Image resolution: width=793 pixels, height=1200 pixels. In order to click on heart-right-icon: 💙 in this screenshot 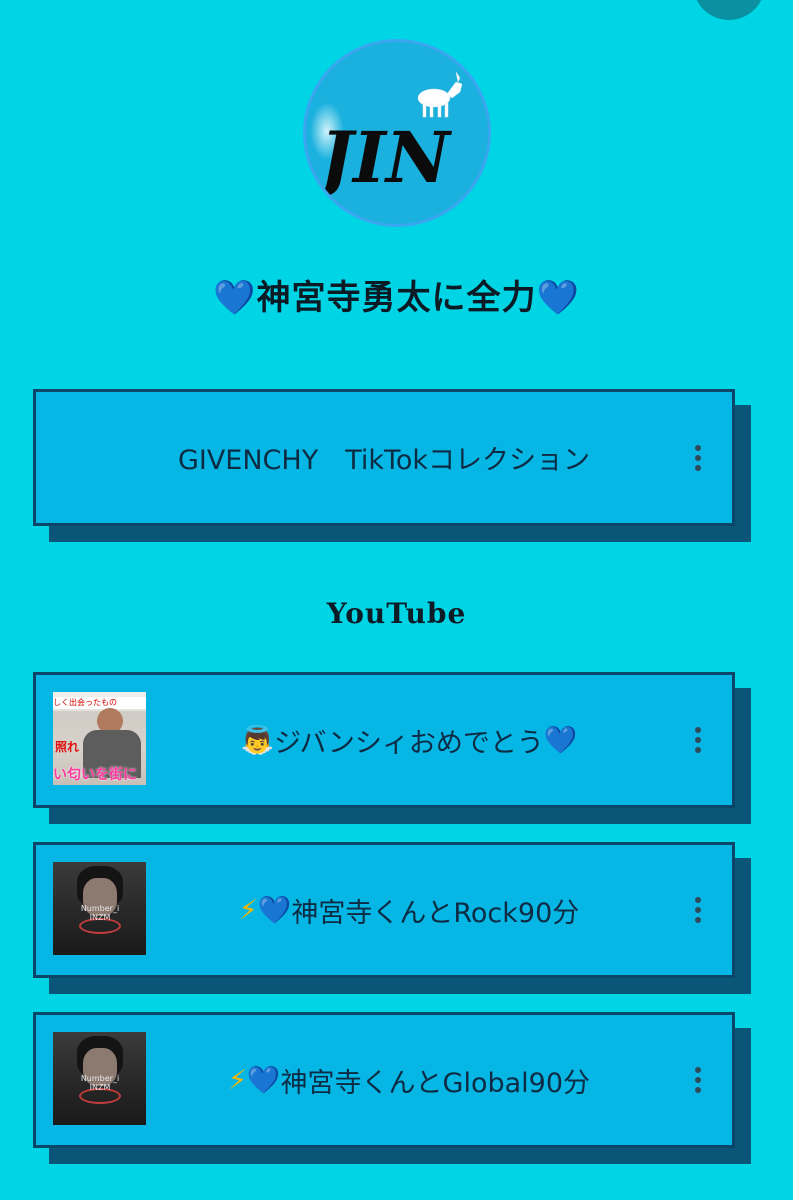, I will do `click(558, 298)`.